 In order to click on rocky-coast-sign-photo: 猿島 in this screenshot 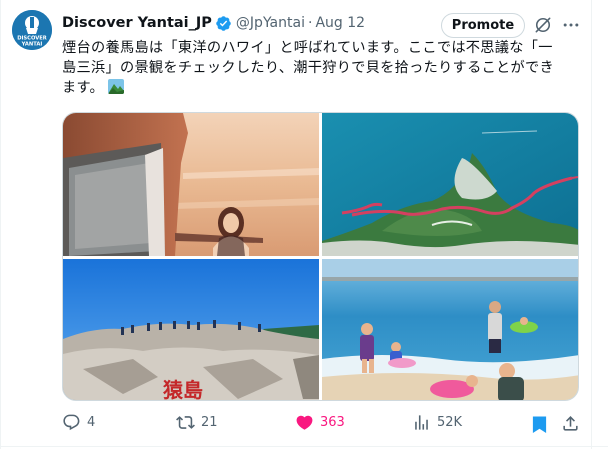, I will do `click(191, 330)`.